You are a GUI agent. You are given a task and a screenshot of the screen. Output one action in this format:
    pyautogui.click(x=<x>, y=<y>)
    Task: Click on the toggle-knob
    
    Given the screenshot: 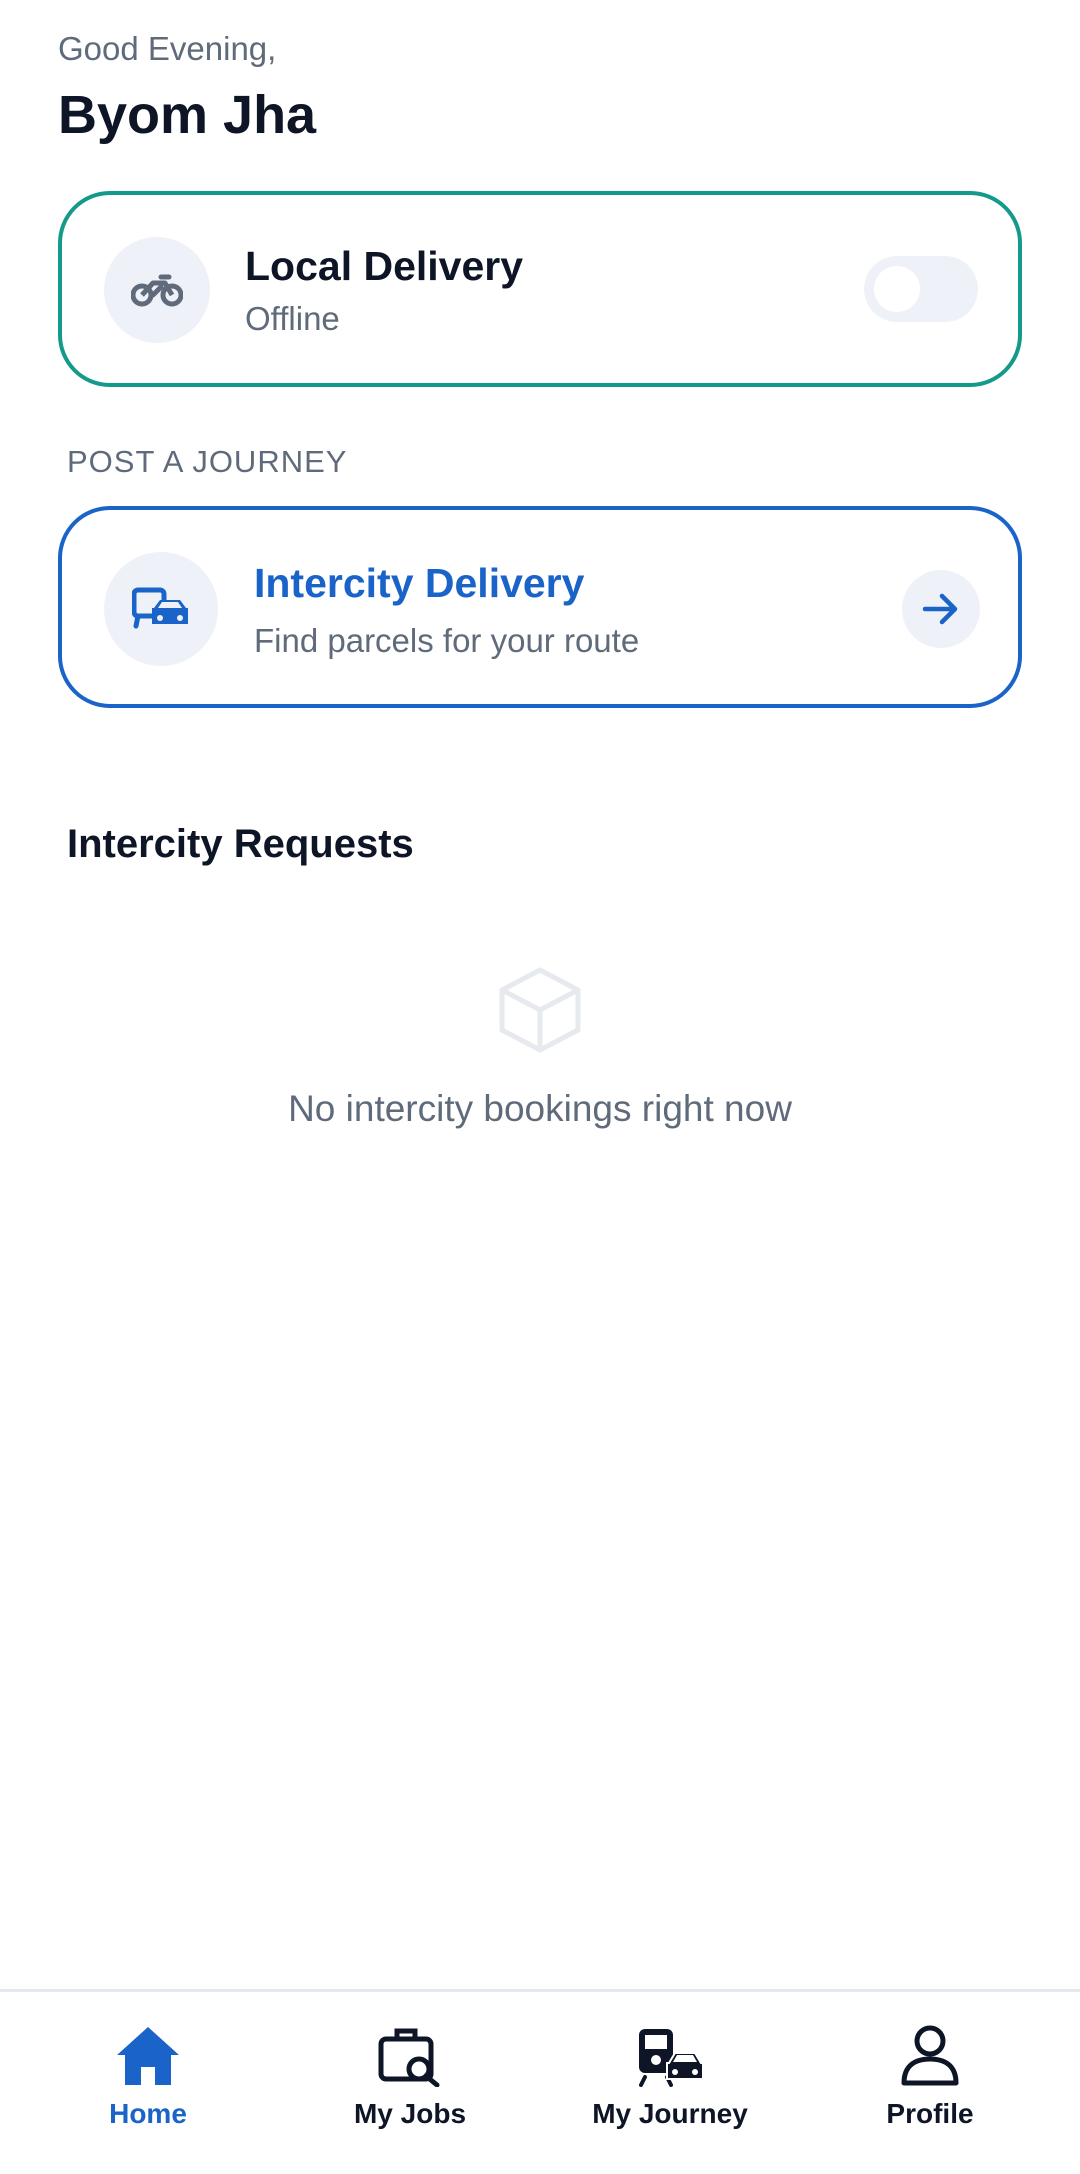 What is the action you would take?
    pyautogui.click(x=897, y=289)
    